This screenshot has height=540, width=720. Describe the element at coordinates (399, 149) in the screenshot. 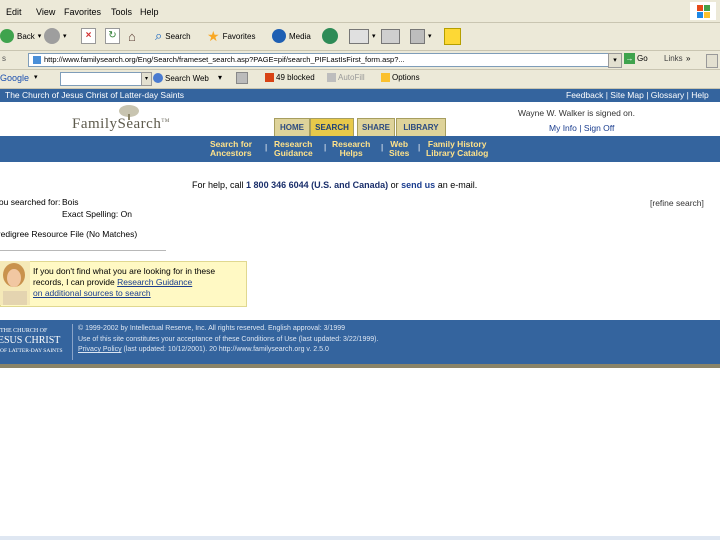

I see `nav-web-sites: Web Sites` at that location.